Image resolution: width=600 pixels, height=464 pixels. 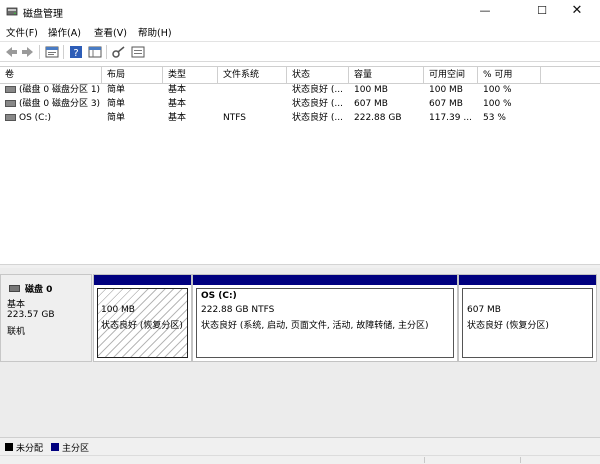 I want to click on menu-view: 查看(V), so click(x=110, y=32).